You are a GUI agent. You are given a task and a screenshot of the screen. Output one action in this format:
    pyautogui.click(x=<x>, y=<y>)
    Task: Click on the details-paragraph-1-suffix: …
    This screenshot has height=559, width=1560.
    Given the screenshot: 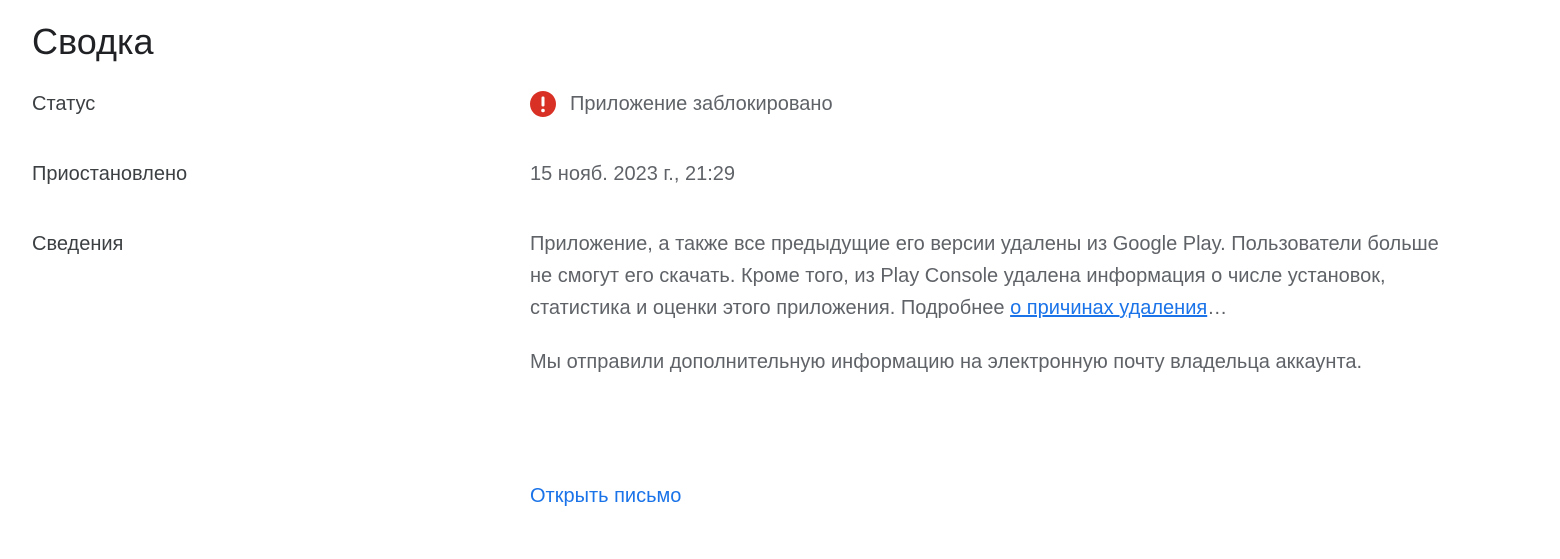 What is the action you would take?
    pyautogui.click(x=1217, y=308)
    